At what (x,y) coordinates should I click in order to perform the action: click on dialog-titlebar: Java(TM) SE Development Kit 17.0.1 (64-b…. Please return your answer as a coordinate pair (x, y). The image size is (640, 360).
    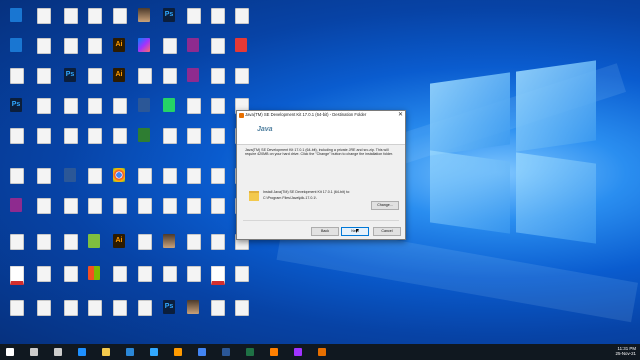
    Looking at the image, I should click on (321, 115).